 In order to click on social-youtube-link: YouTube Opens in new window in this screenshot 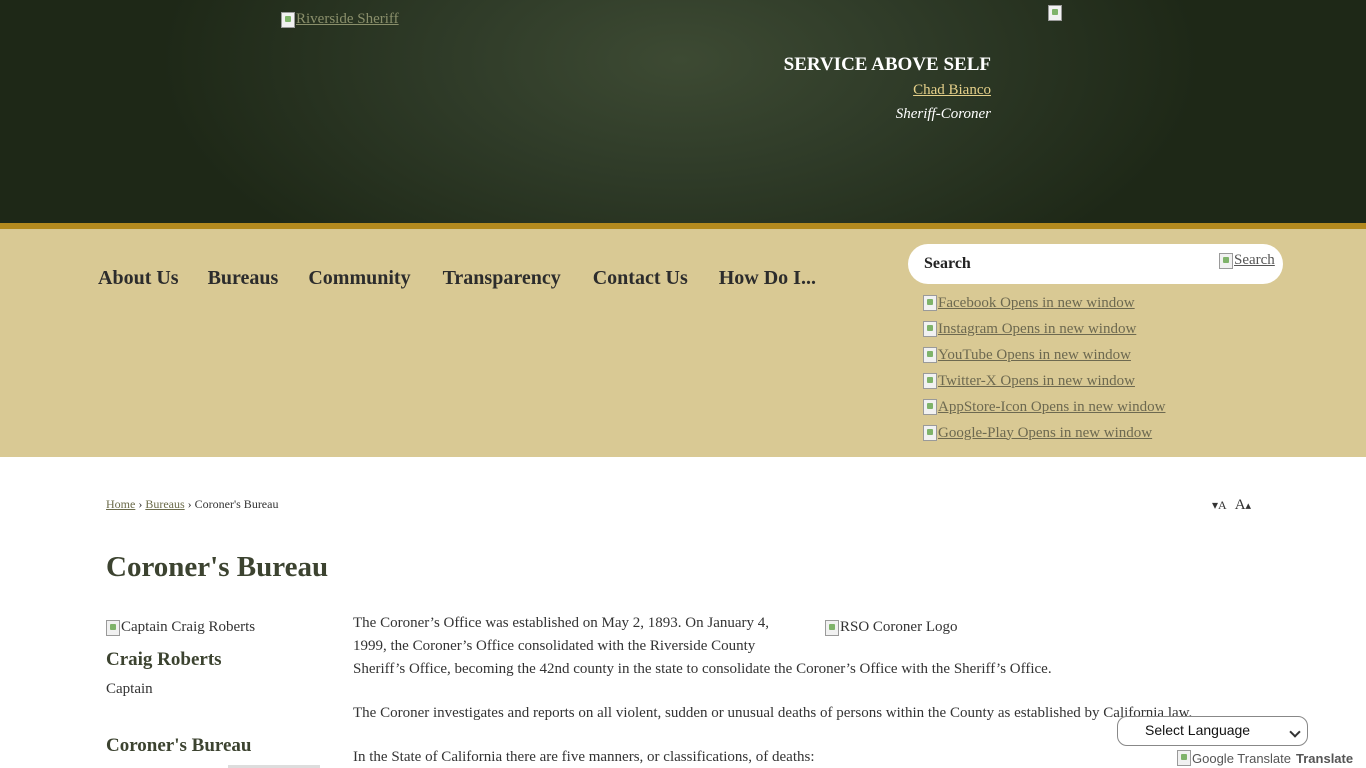, I will do `click(1044, 355)`.